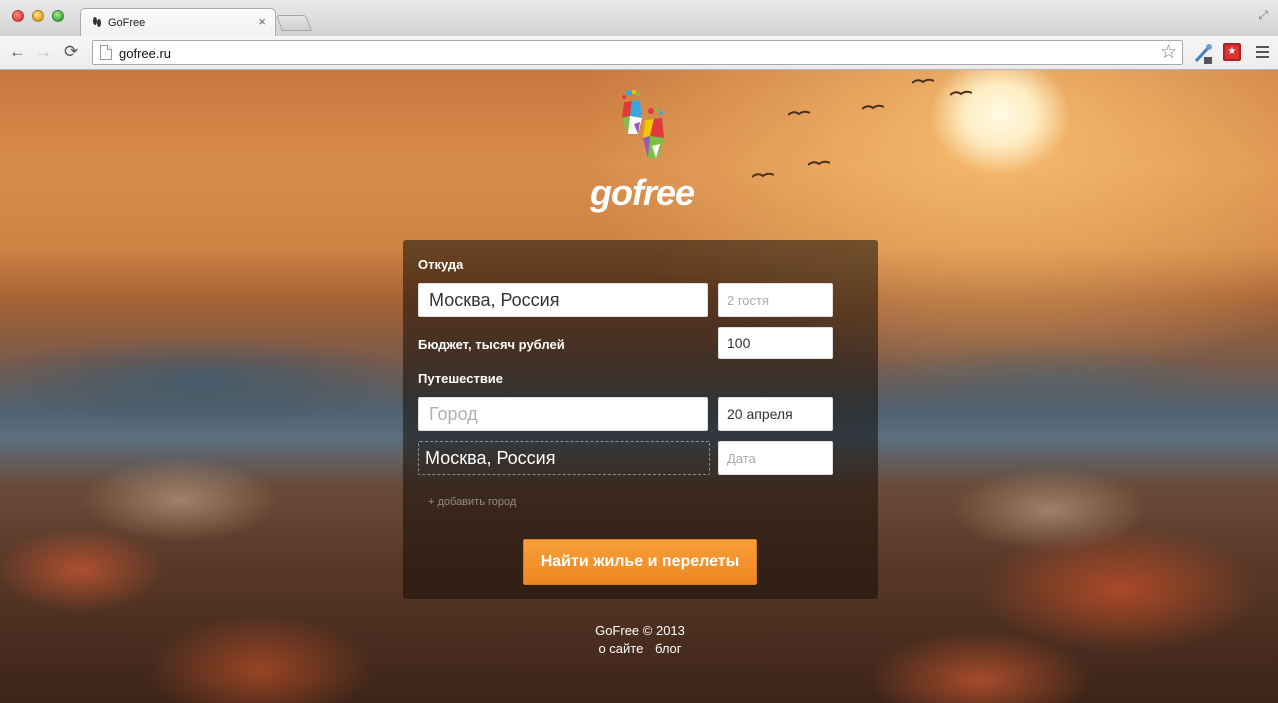 Image resolution: width=1278 pixels, height=703 pixels. What do you see at coordinates (775, 343) in the screenshot?
I see `budget-input: 100` at bounding box center [775, 343].